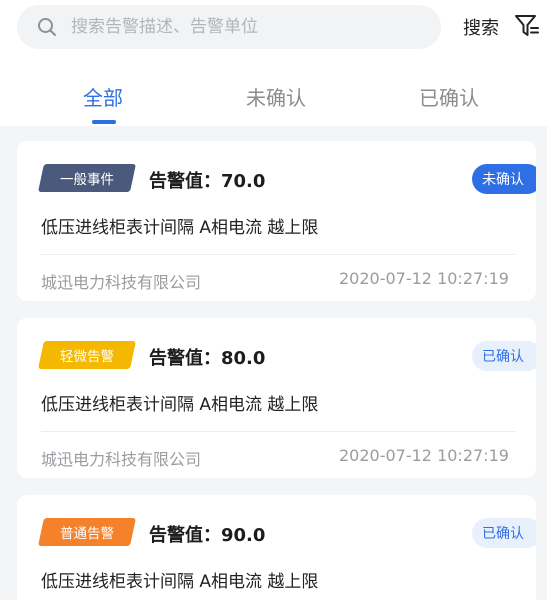 This screenshot has height=600, width=547. I want to click on search-box, so click(229, 27).